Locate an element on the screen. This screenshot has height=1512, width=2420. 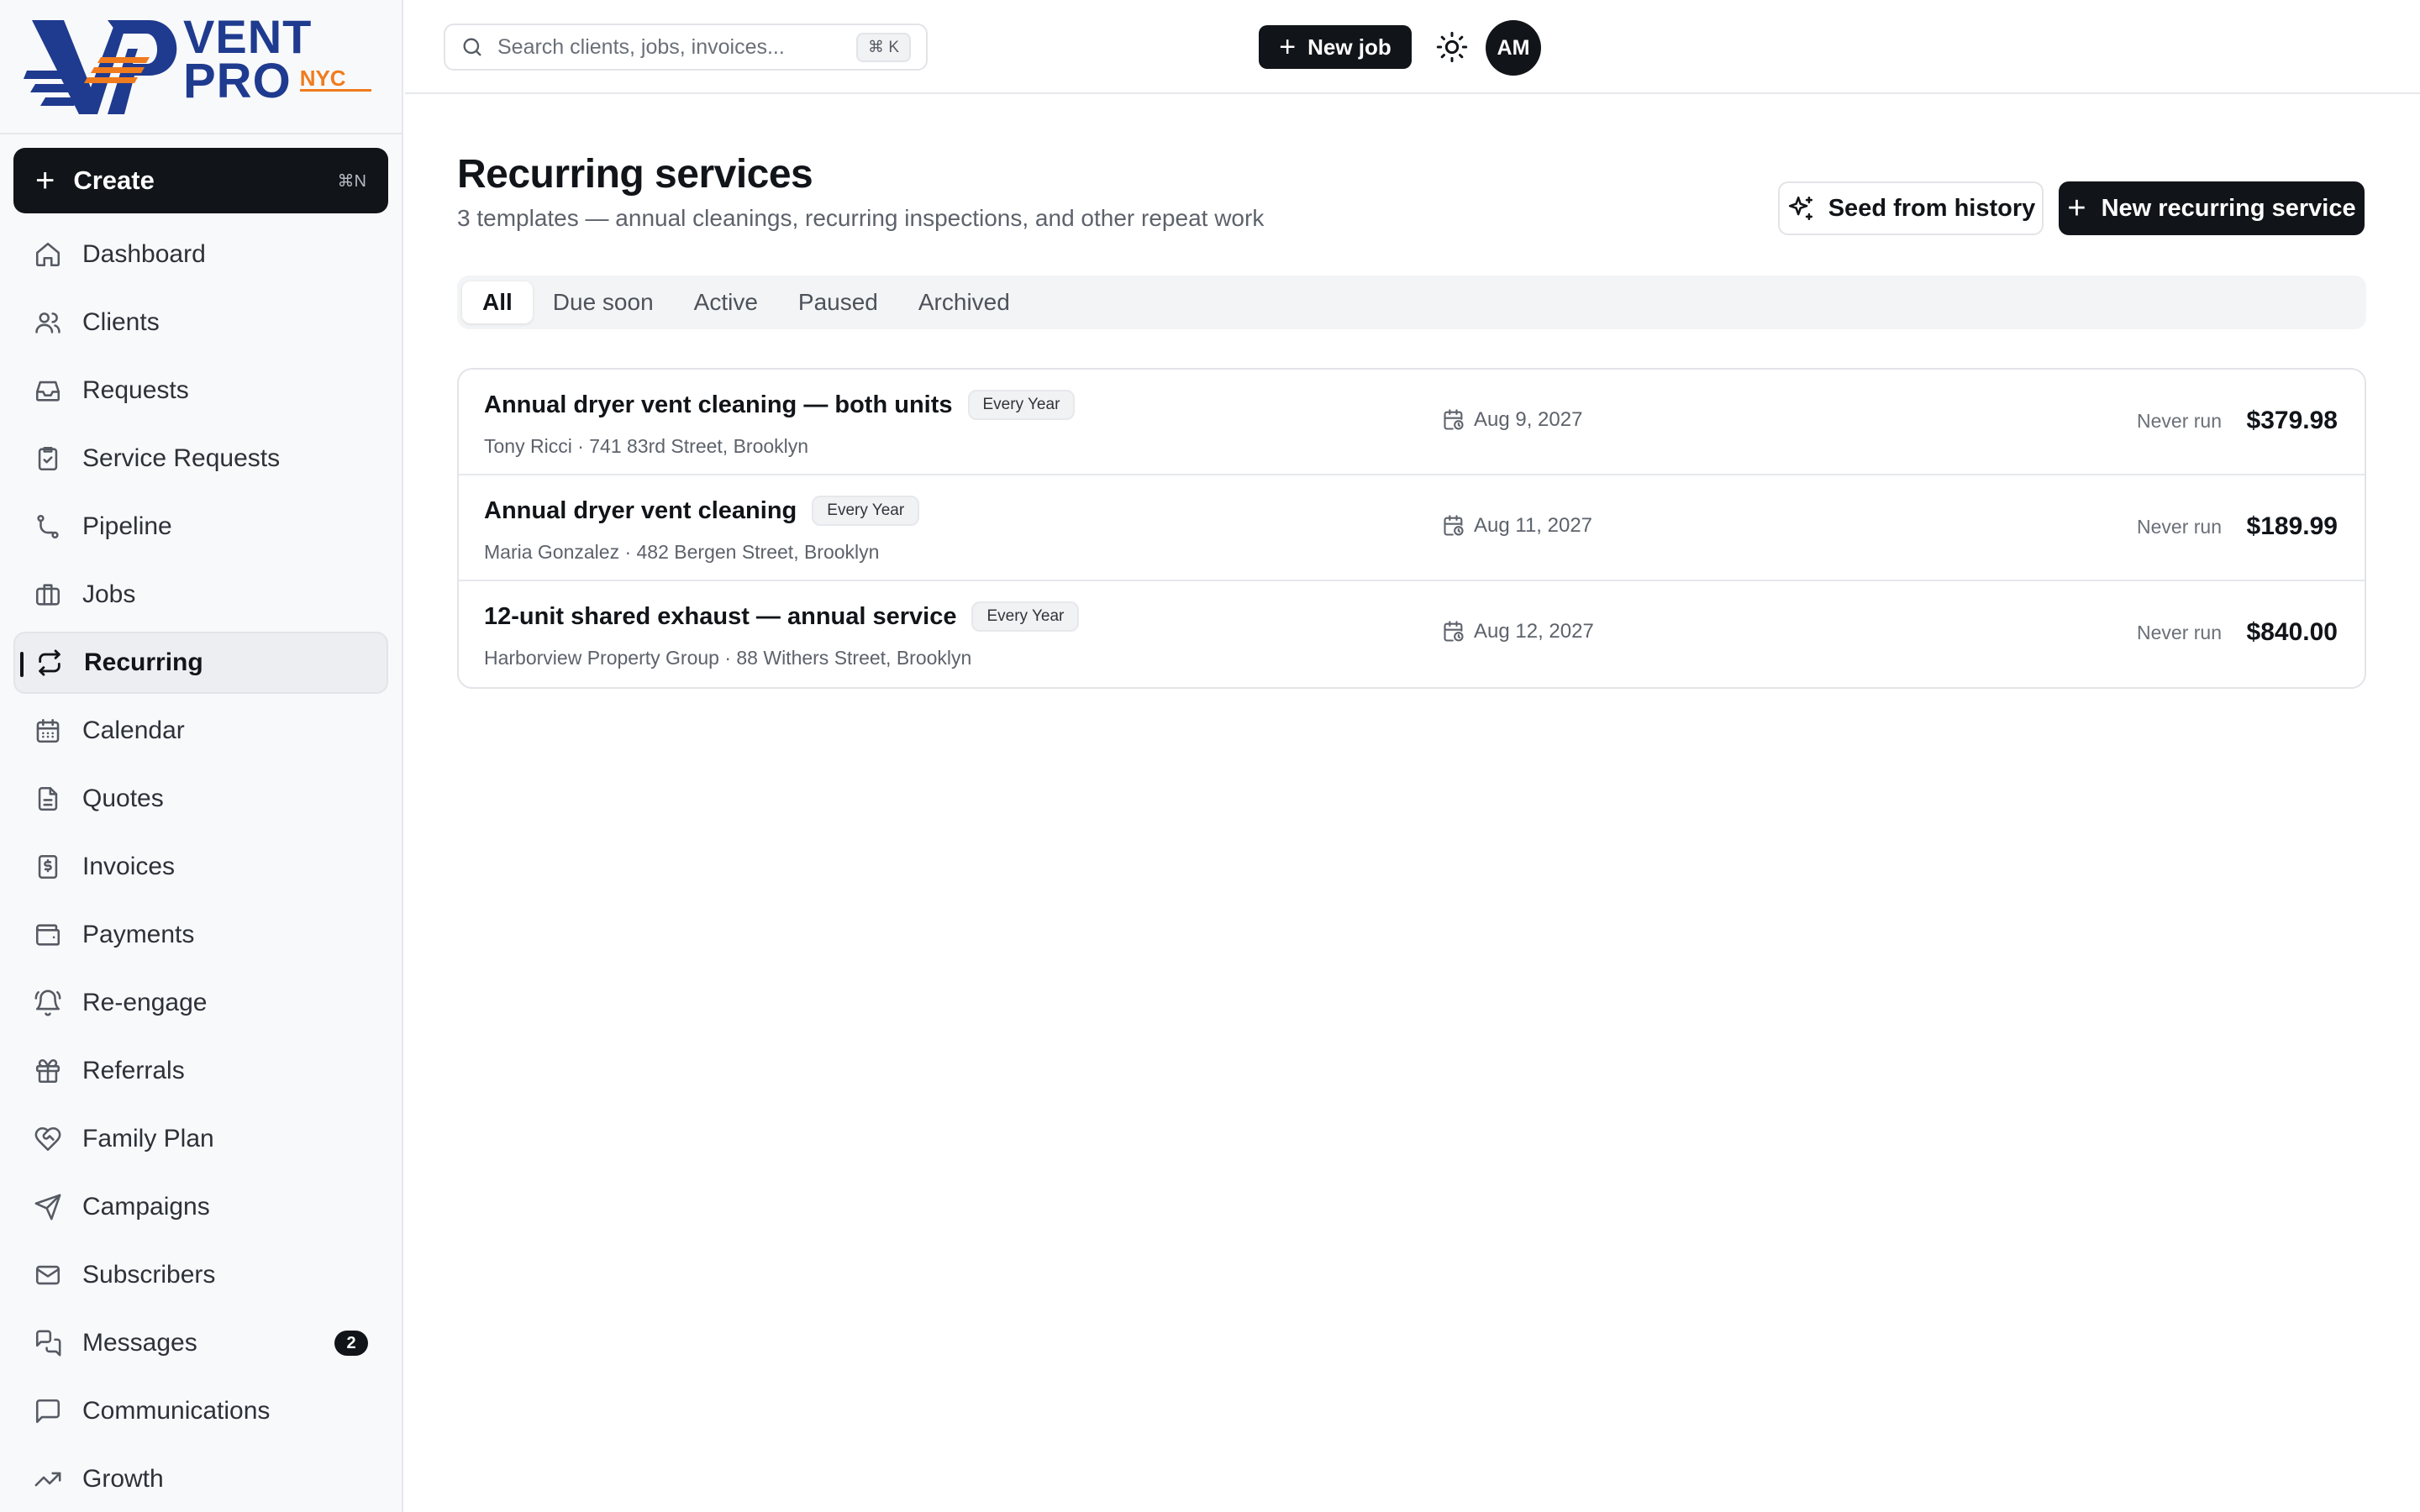
status-filter-tabs: All Due soon Active Paused Archived is located at coordinates (1411, 302).